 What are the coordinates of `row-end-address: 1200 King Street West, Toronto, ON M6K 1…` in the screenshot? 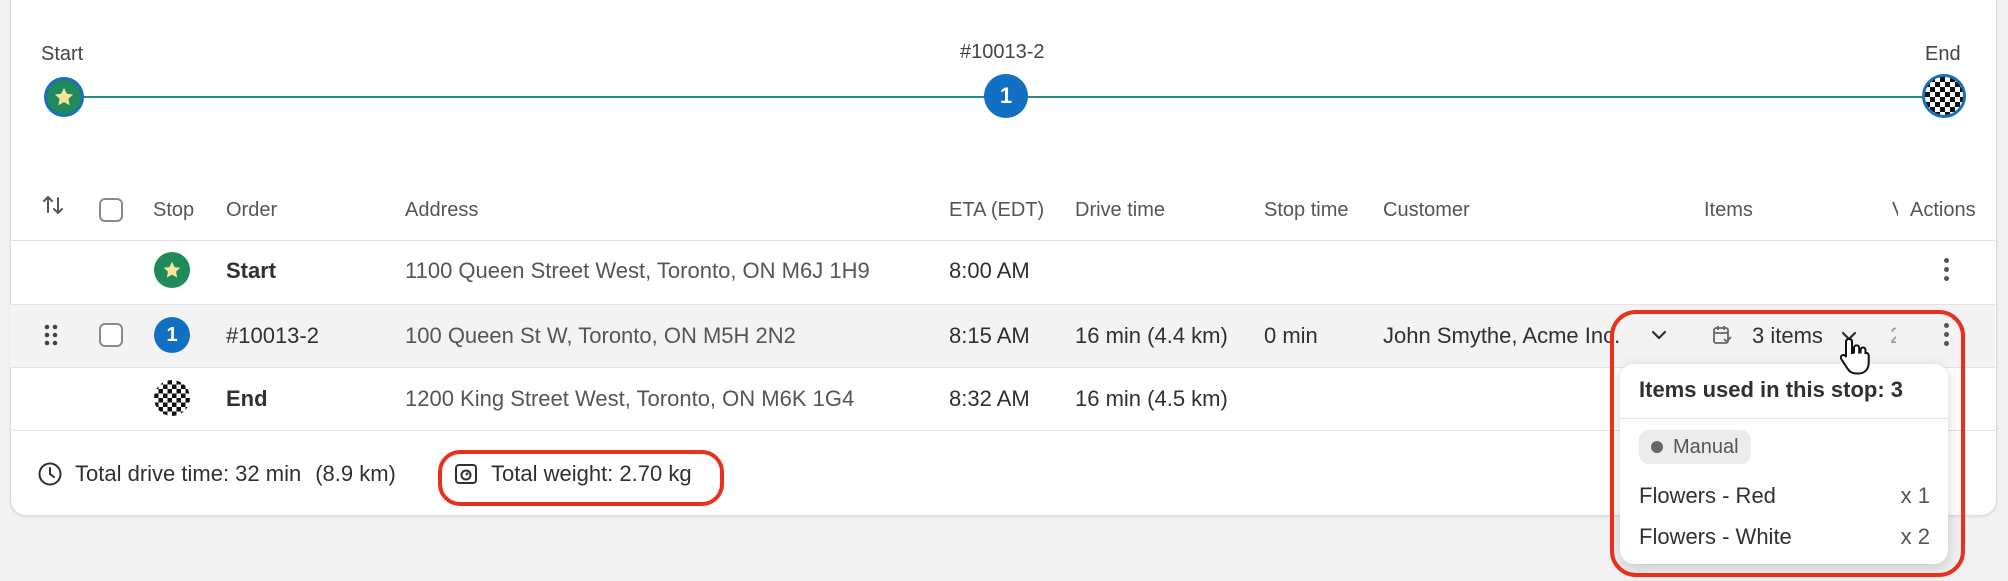 It's located at (630, 398).